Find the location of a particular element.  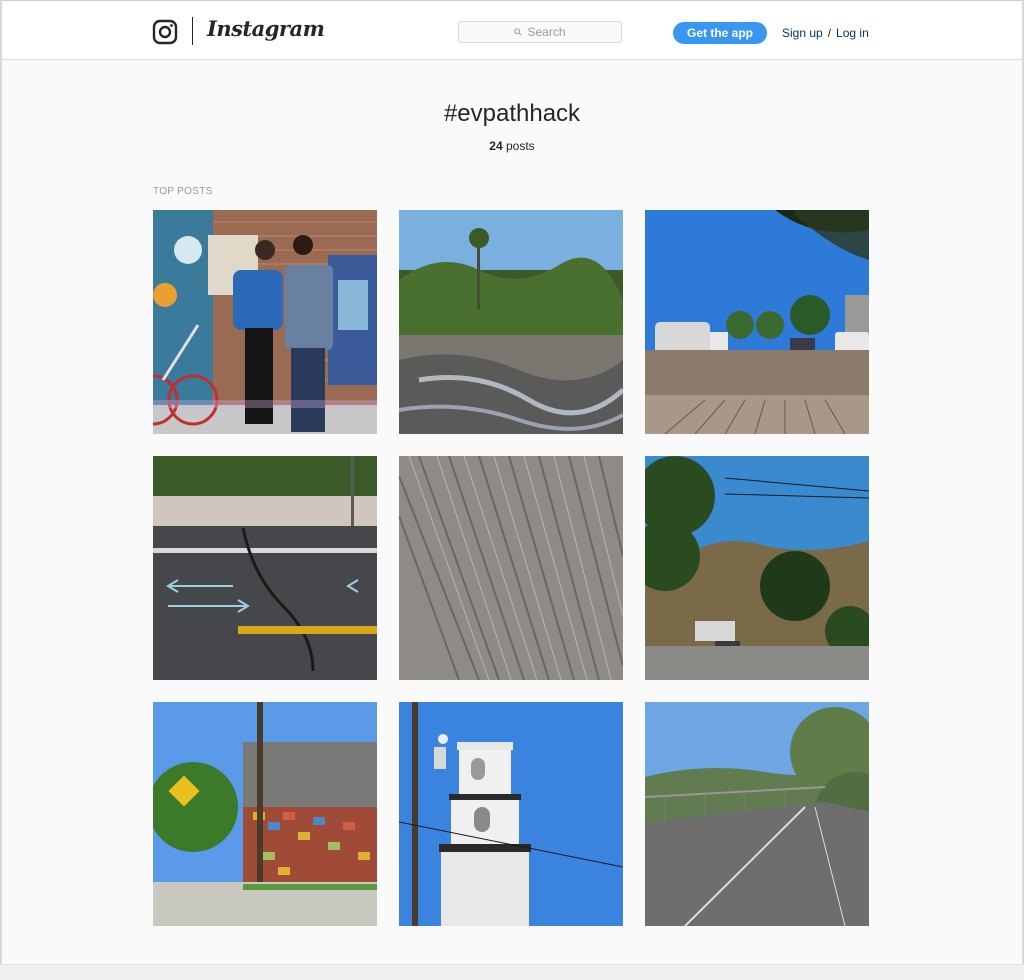

instagram-camera-icon is located at coordinates (165, 32).